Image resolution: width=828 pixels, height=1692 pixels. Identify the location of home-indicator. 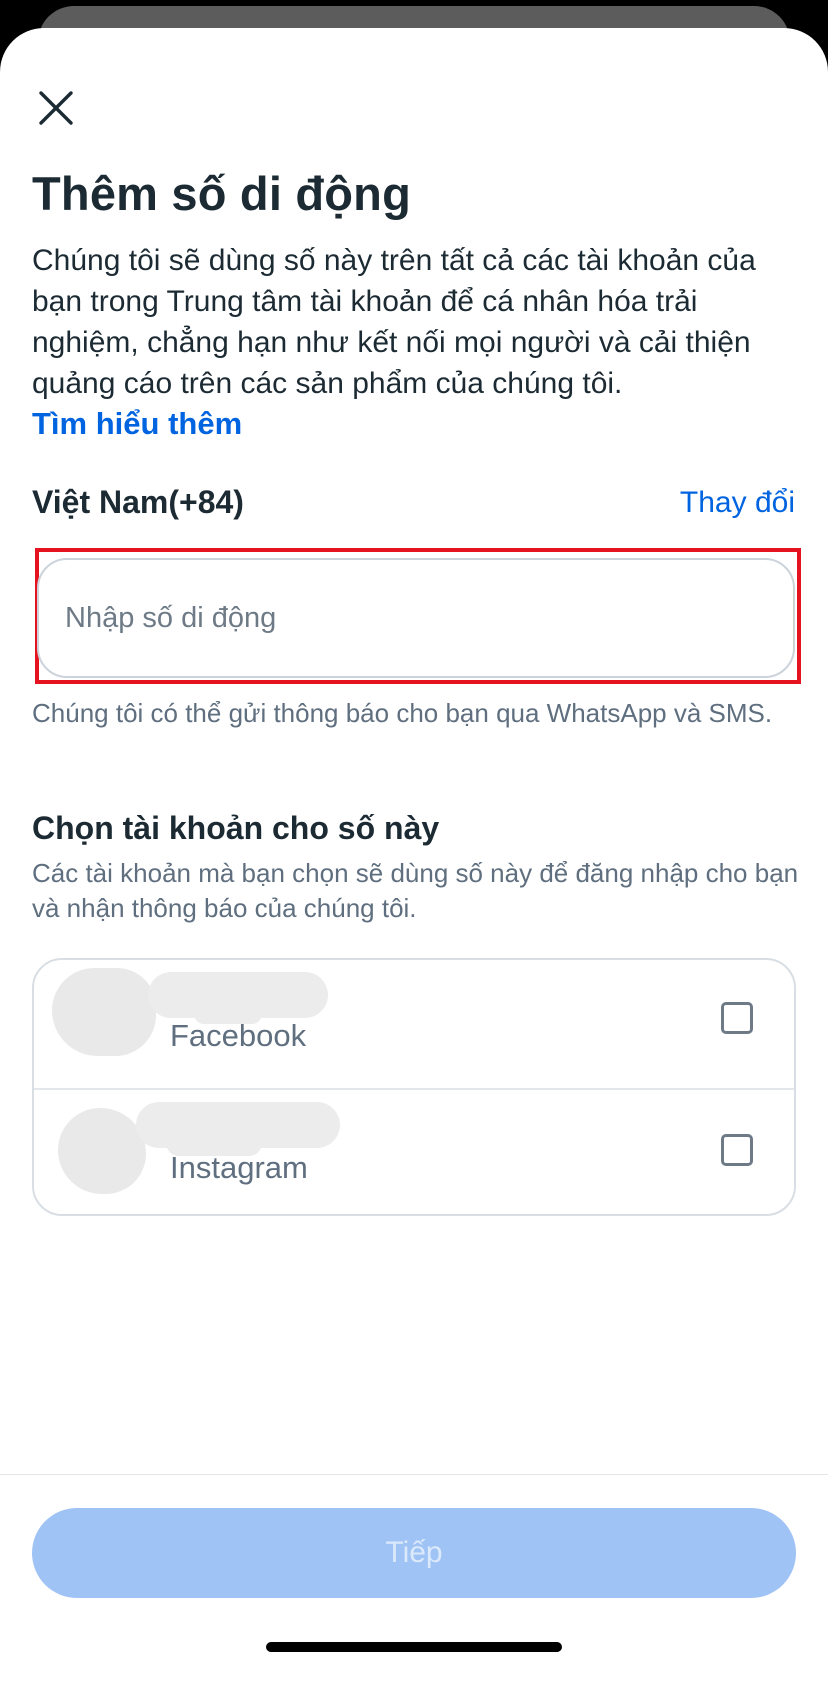
(414, 1647).